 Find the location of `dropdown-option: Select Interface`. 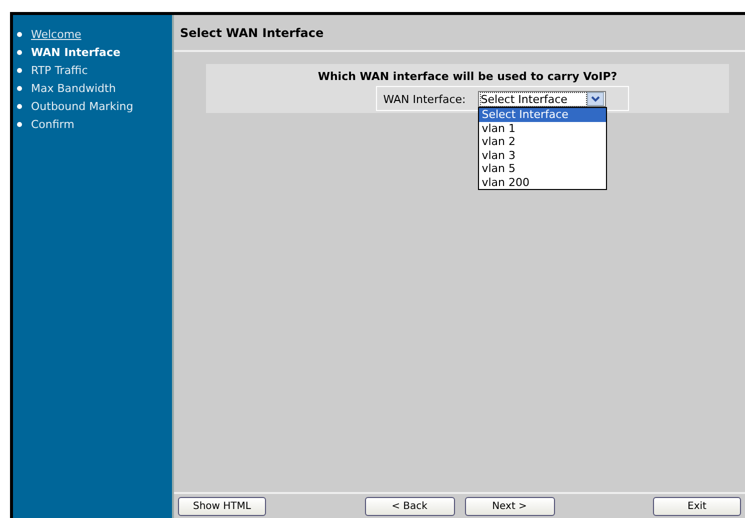

dropdown-option: Select Interface is located at coordinates (542, 115).